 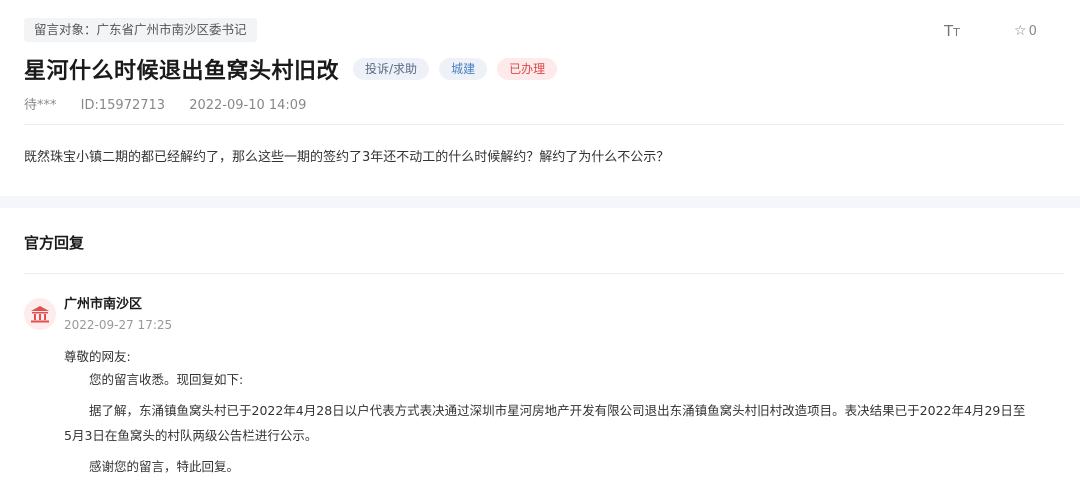 What do you see at coordinates (140, 30) in the screenshot?
I see `message-target-chip: 留言对象：广东省广州市南沙区委书记` at bounding box center [140, 30].